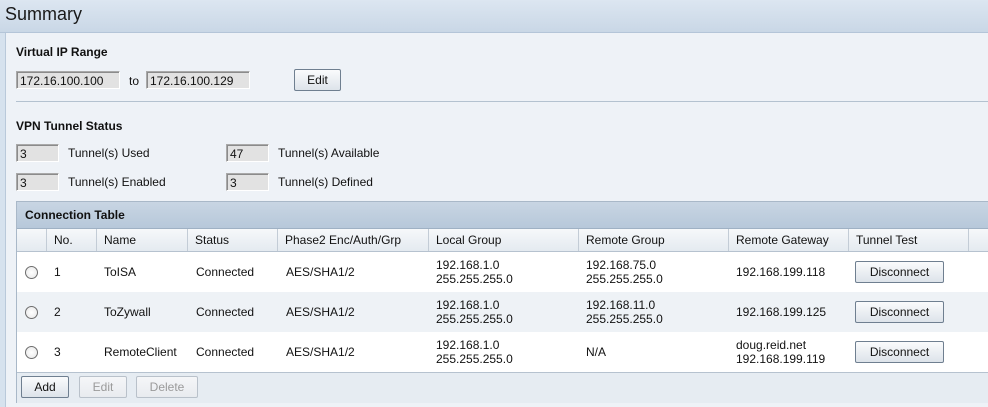 Image resolution: width=988 pixels, height=407 pixels. I want to click on tunnels-used-field: 3, so click(37, 153).